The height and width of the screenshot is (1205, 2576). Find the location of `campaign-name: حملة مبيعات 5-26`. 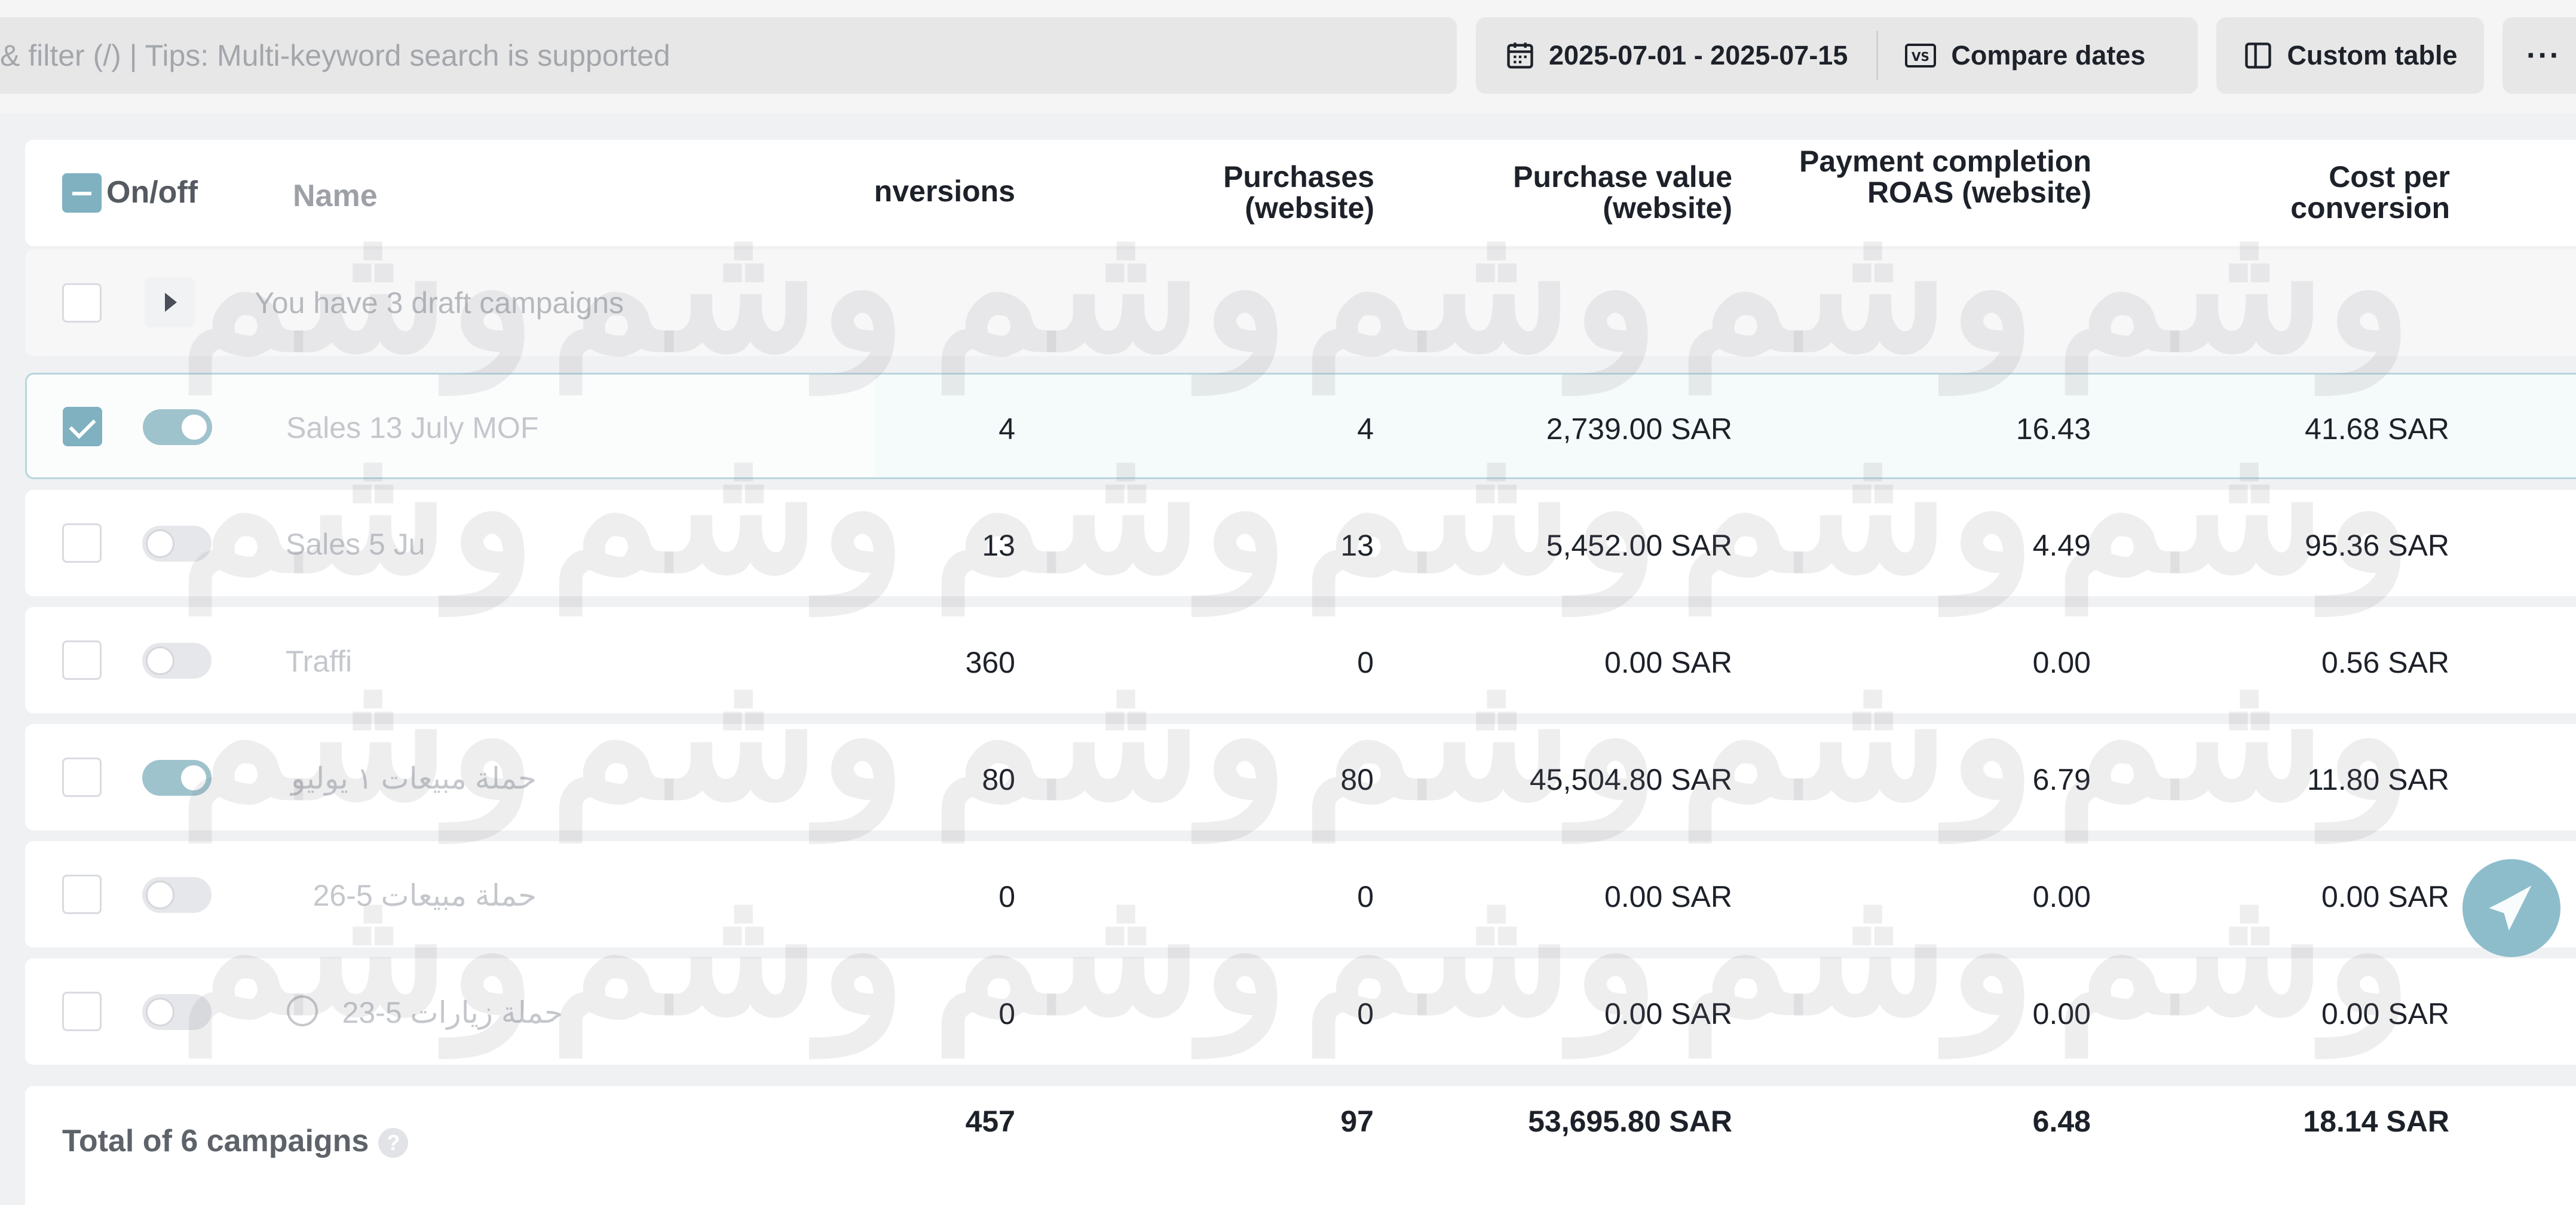

campaign-name: حملة مبيعات 5-26 is located at coordinates (411, 896).